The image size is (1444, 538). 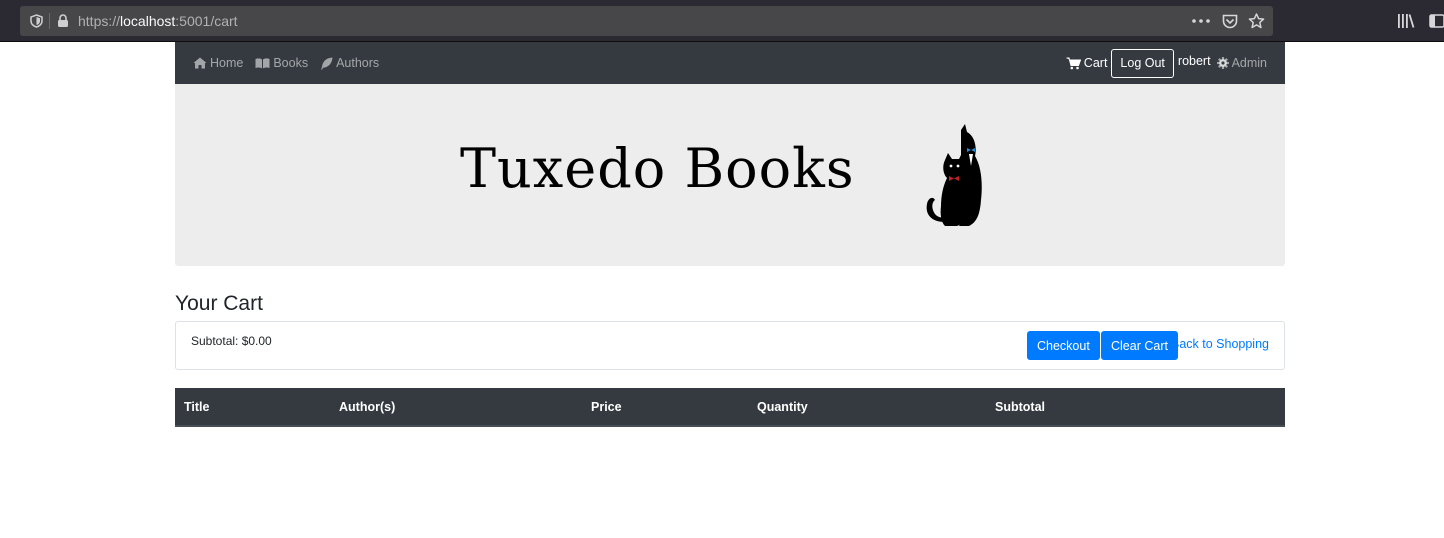 I want to click on url-text: https://localhost:5001/cart, so click(x=158, y=21).